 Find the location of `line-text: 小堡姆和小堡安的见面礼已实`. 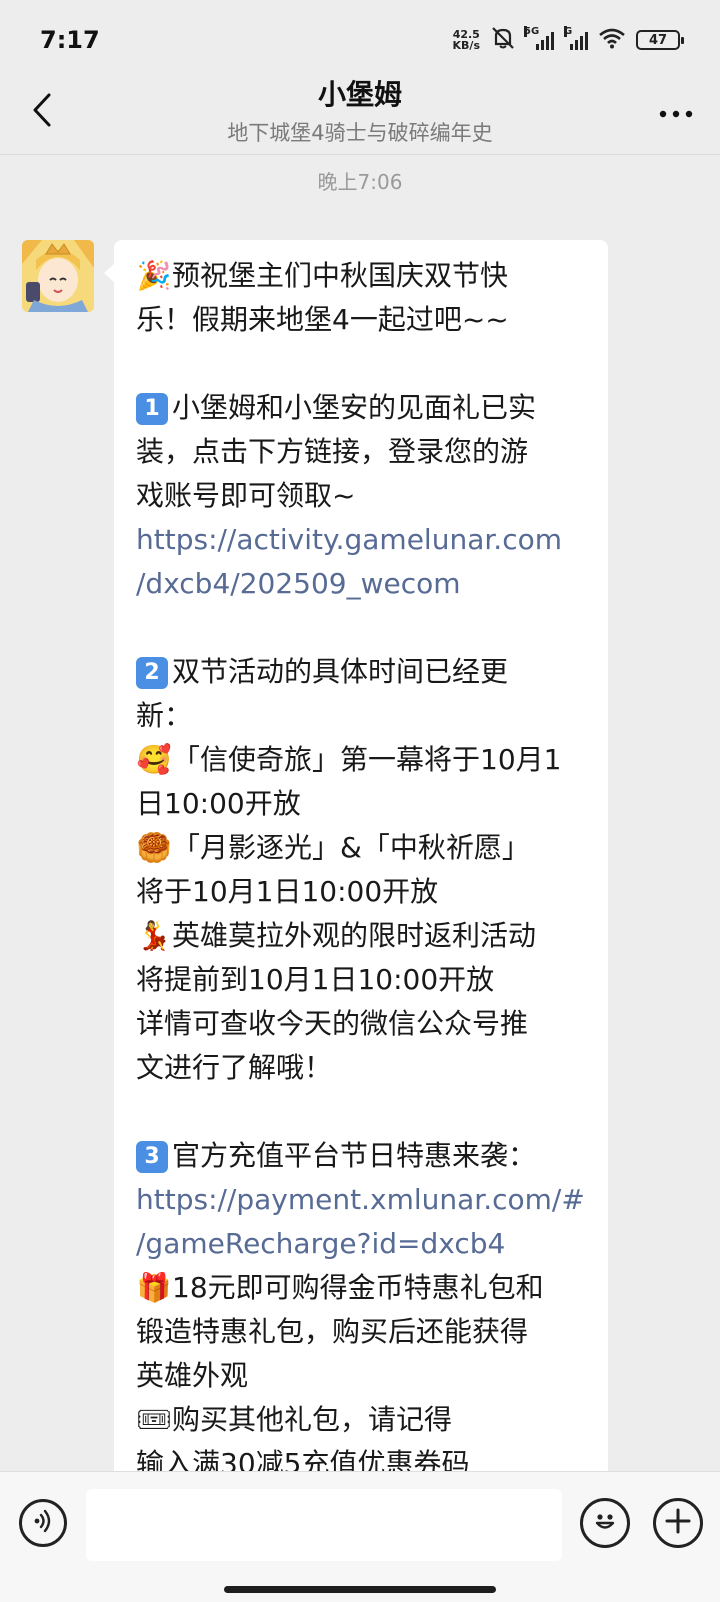

line-text: 小堡姆和小堡安的见面礼已实 is located at coordinates (354, 407).